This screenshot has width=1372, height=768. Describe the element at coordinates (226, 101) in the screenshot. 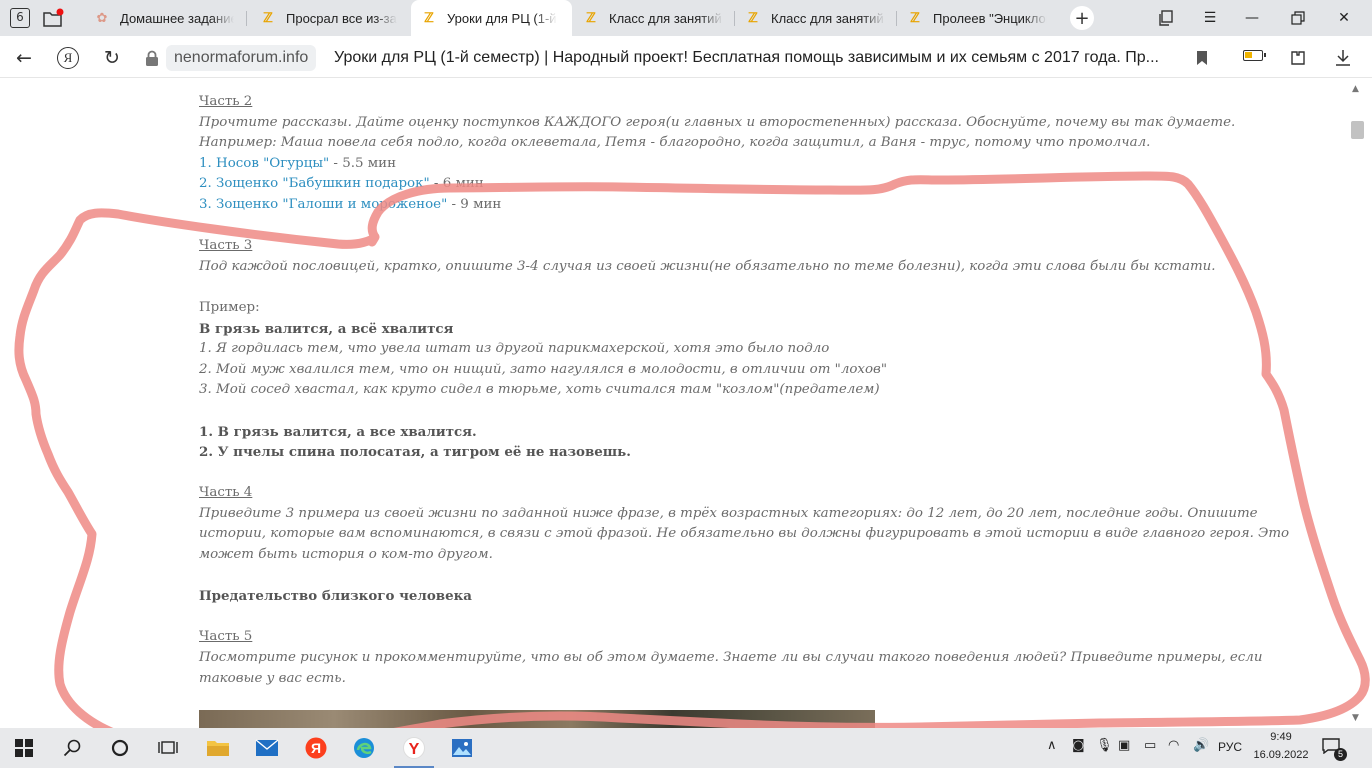

I see `part2-heading: Часть 2` at that location.